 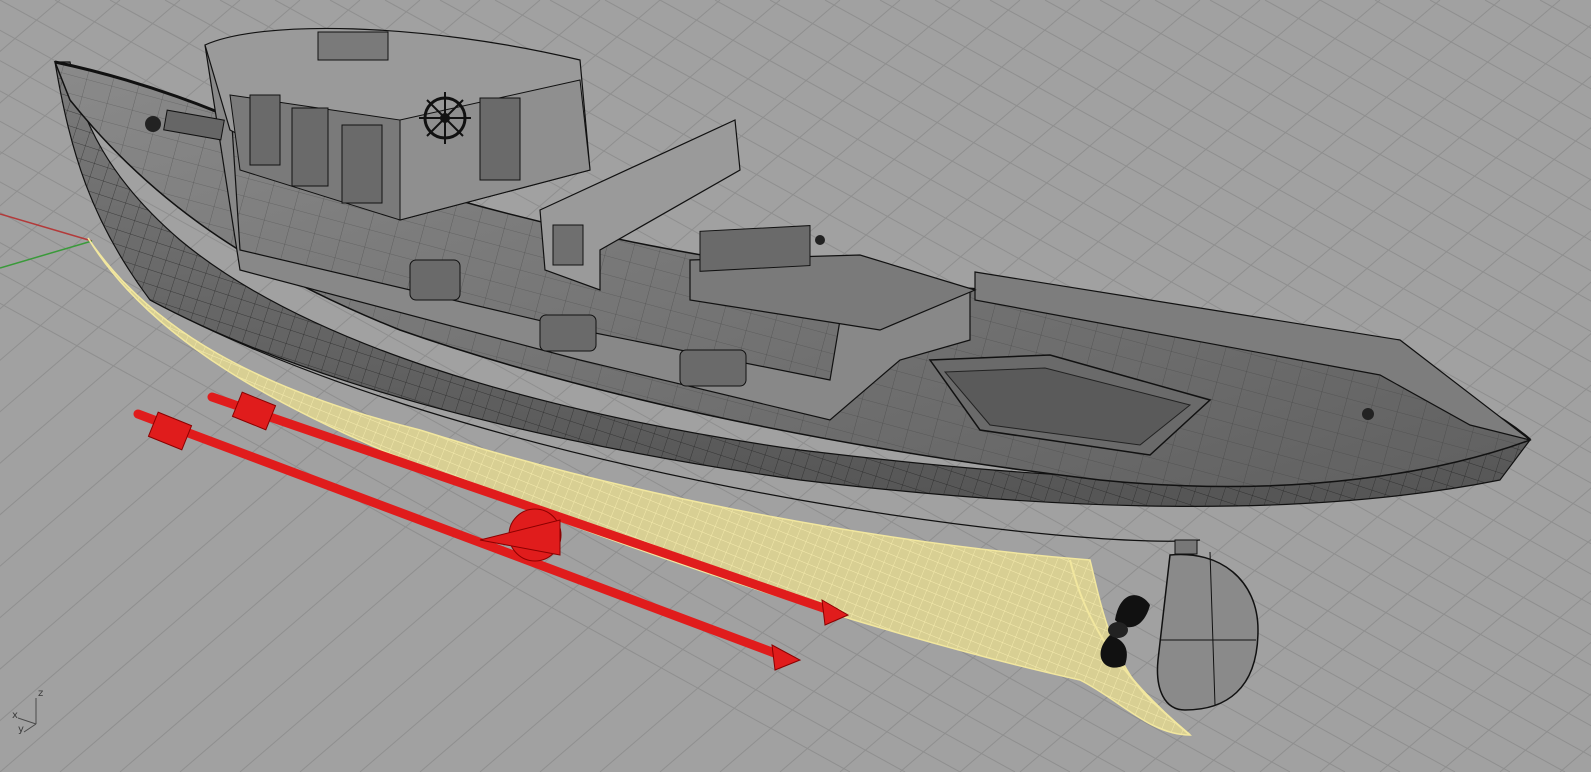 I want to click on grid-line, so click(x=1565, y=14).